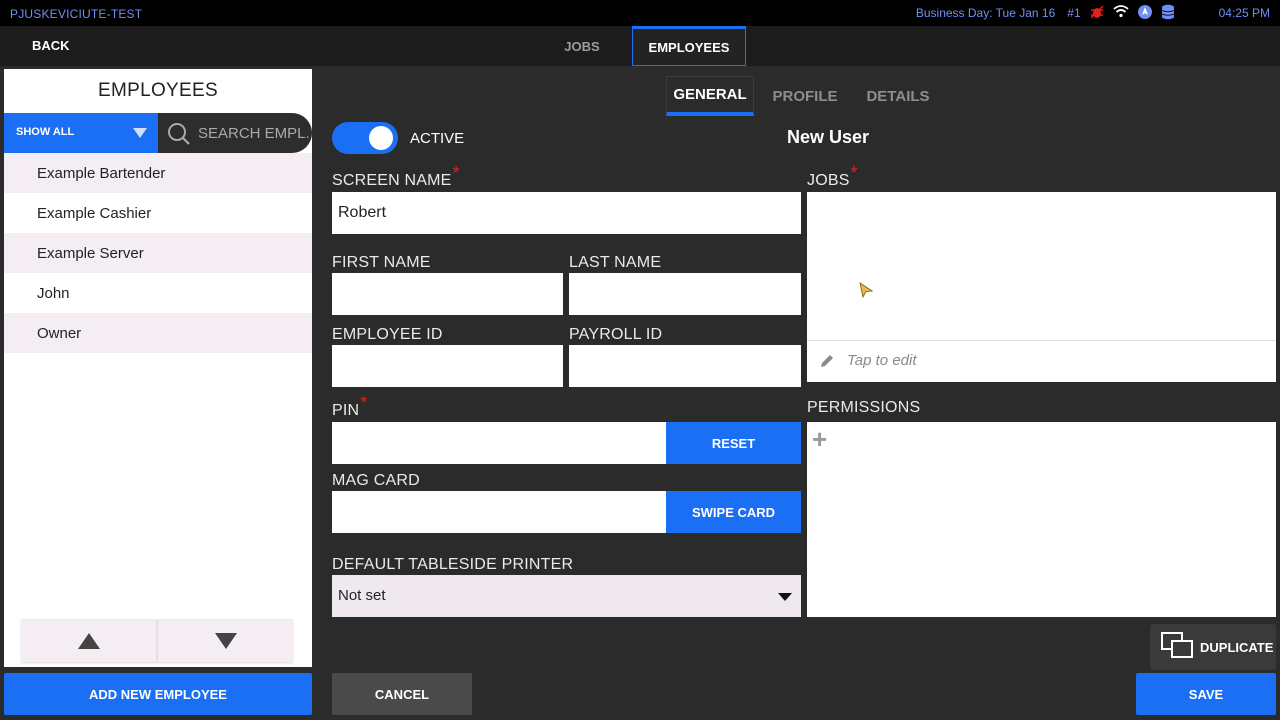 The width and height of the screenshot is (1280, 720). I want to click on wifi-icon, so click(1122, 13).